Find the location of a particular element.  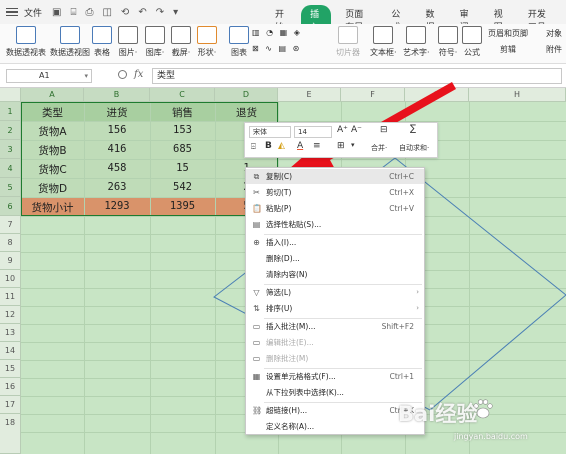

link-icon: ⛓ is located at coordinates (257, 410).